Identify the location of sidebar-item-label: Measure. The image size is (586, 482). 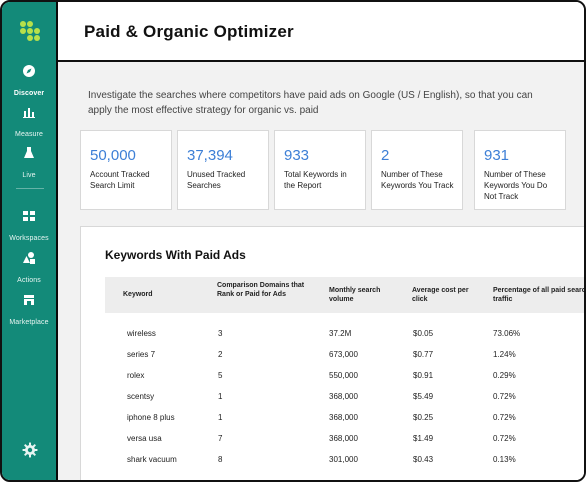
(29, 134).